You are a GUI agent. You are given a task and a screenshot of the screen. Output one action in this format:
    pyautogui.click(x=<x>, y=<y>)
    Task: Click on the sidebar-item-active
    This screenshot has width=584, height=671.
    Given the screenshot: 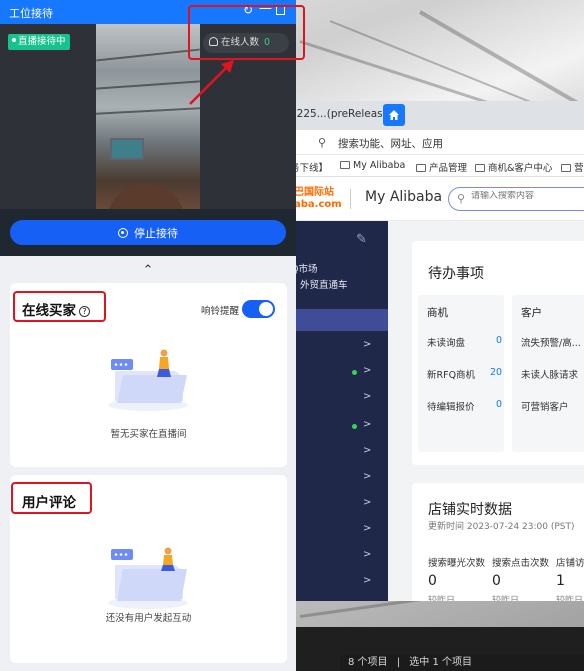 What is the action you would take?
    pyautogui.click(x=339, y=320)
    